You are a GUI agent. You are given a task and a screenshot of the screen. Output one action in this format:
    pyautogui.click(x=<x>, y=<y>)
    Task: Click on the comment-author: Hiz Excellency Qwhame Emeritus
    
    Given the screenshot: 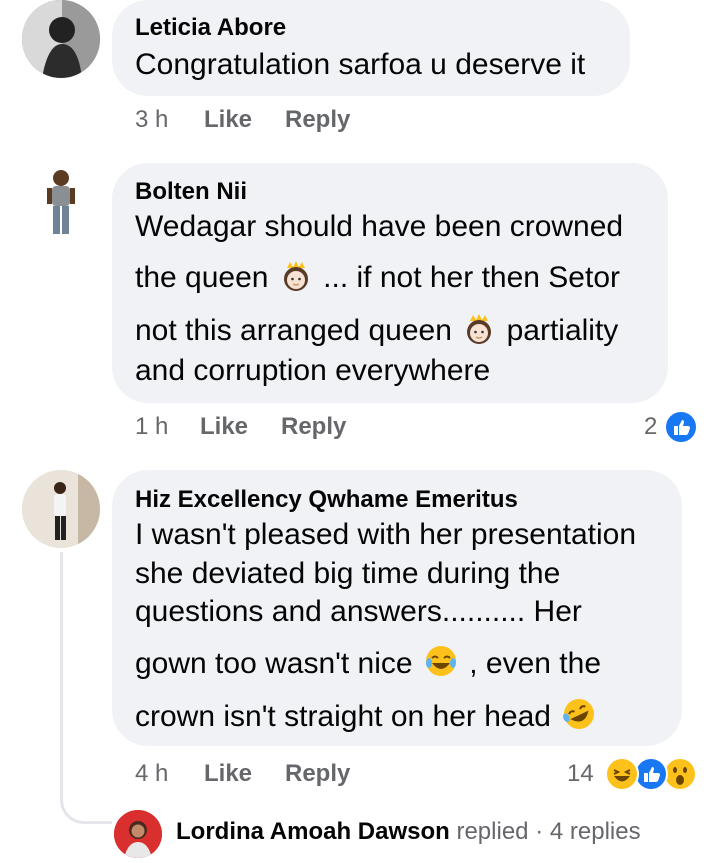 What is the action you would take?
    pyautogui.click(x=326, y=500)
    